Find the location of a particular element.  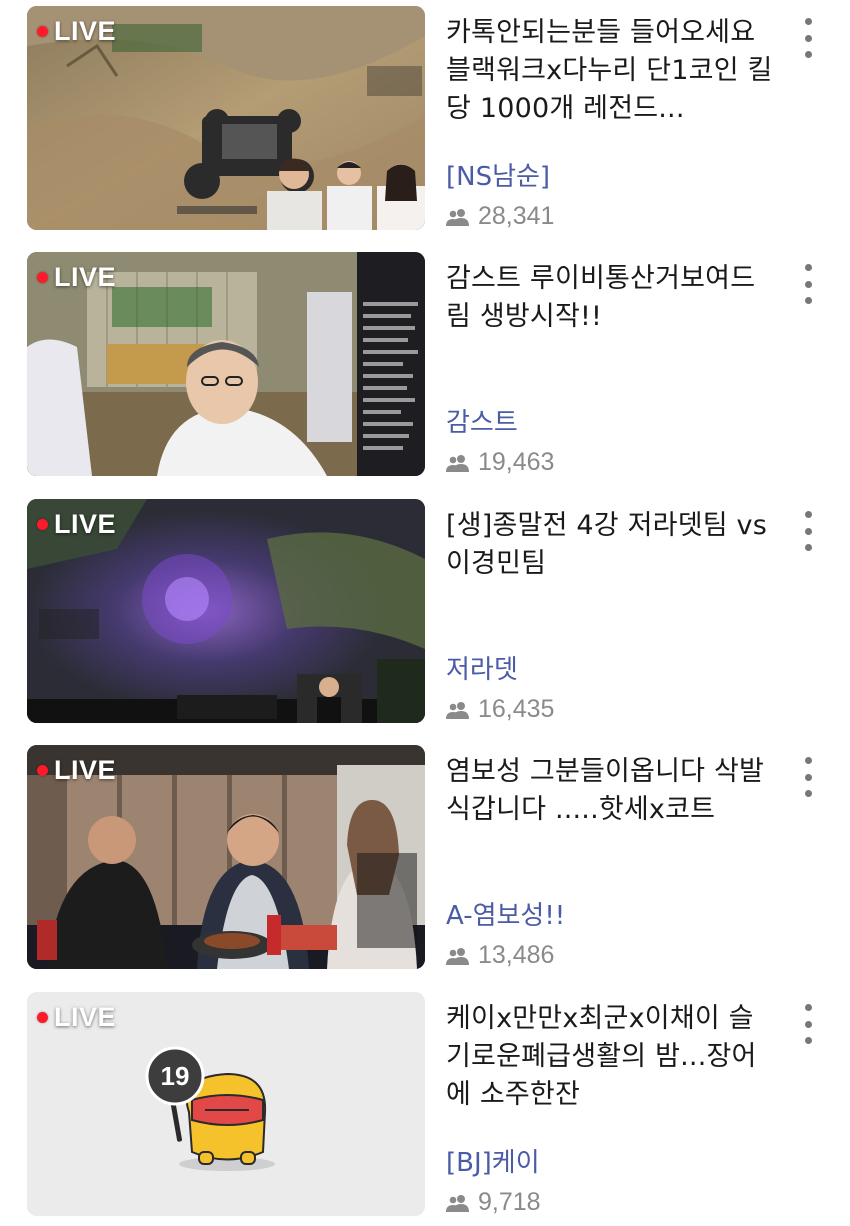

viewer-count-value: 28,341 is located at coordinates (516, 216).